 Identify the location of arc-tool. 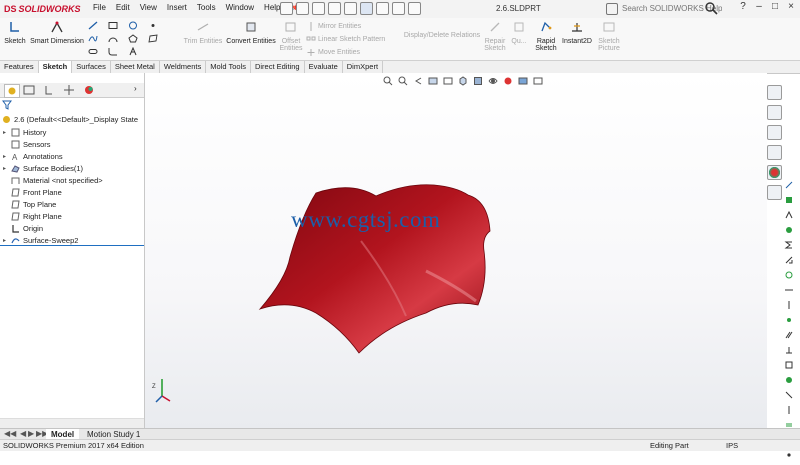
(113, 38).